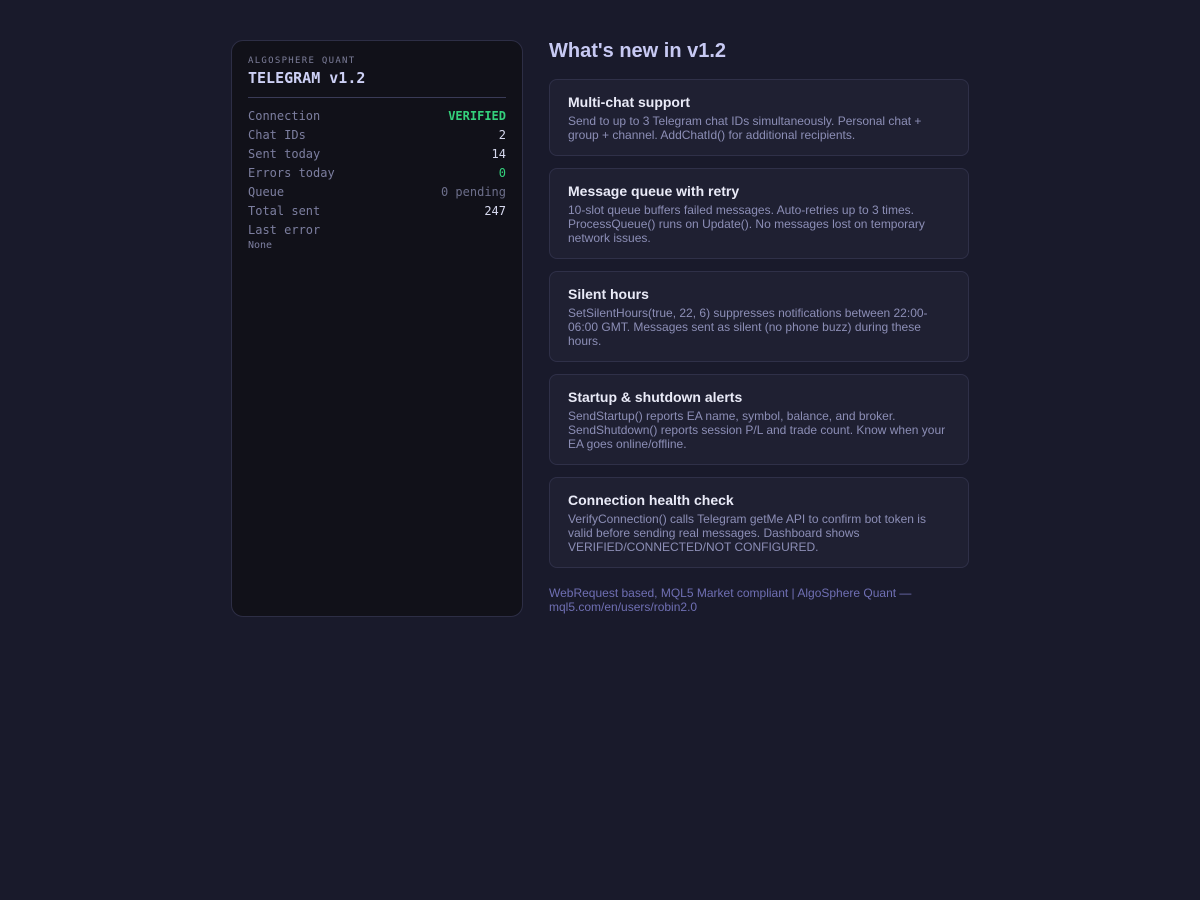 The width and height of the screenshot is (1200, 900). Describe the element at coordinates (266, 191) in the screenshot. I see `stat-label: Queue` at that location.